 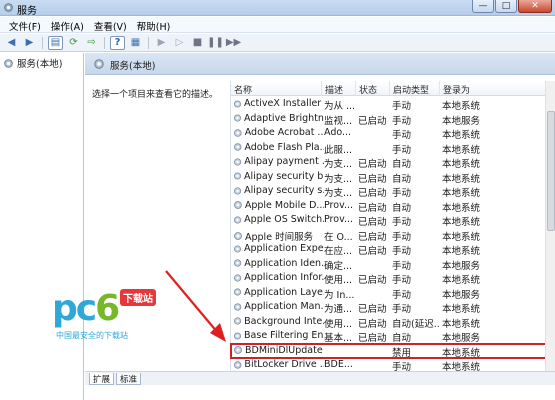 What do you see at coordinates (483, 6) in the screenshot?
I see `minimize-button: —` at bounding box center [483, 6].